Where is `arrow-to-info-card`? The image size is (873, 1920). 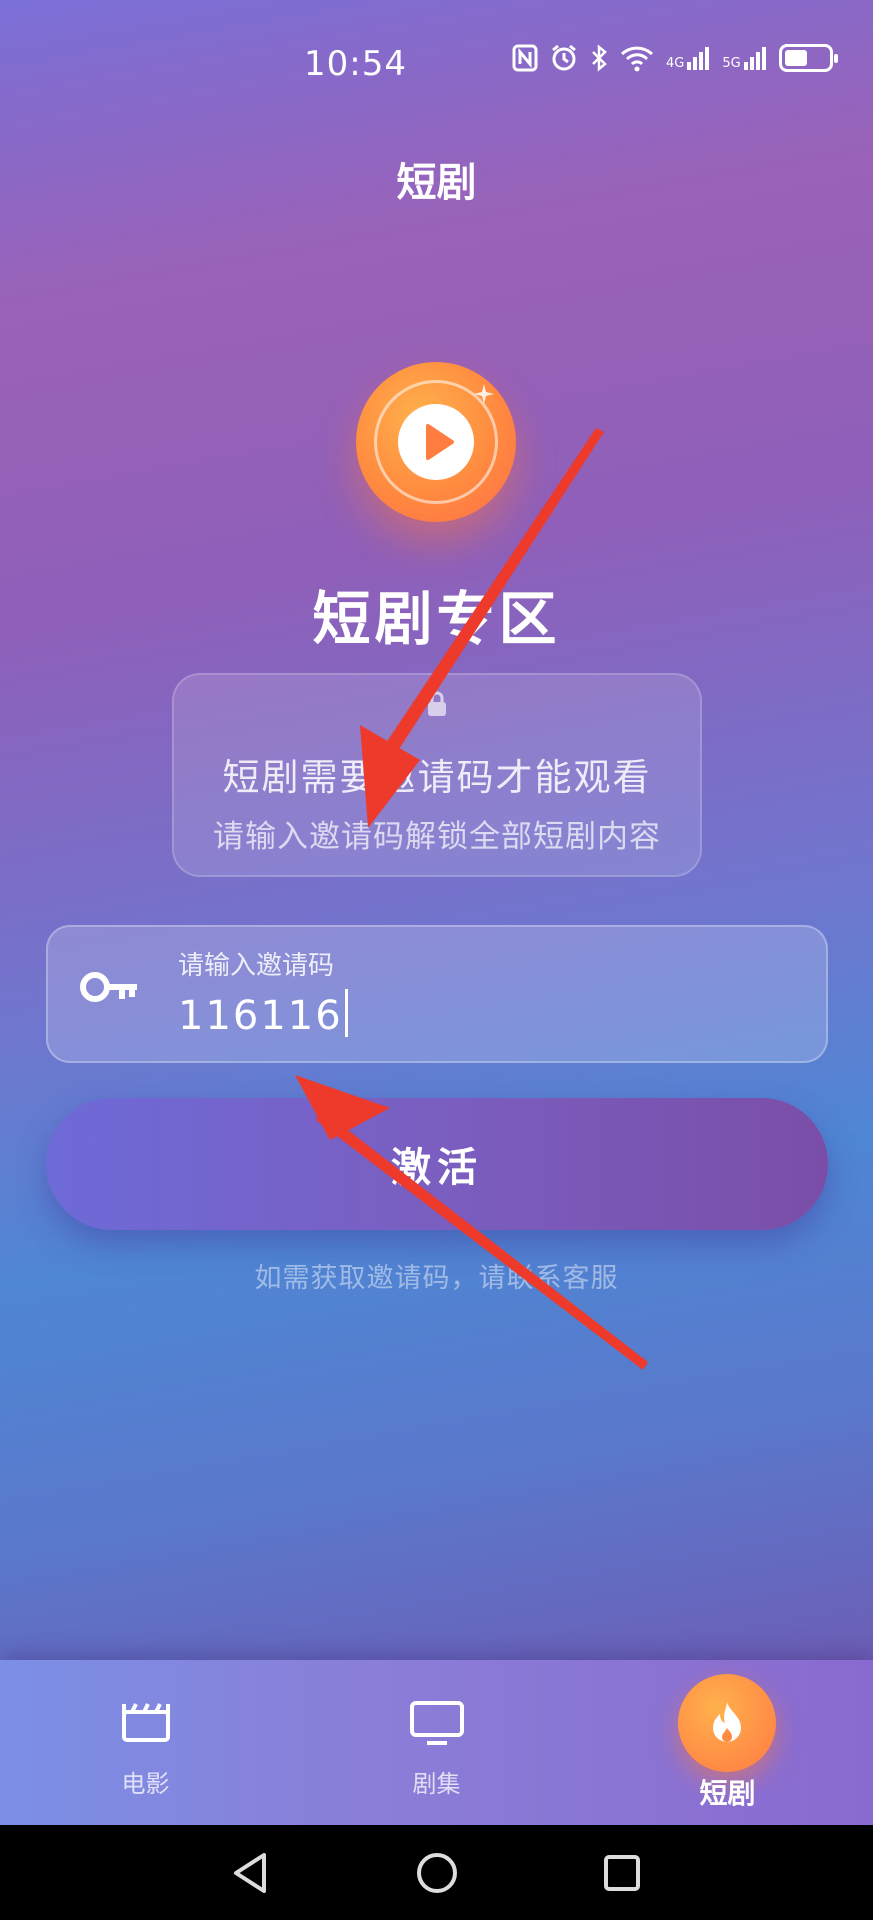
arrow-to-info-card is located at coordinates (482, 628).